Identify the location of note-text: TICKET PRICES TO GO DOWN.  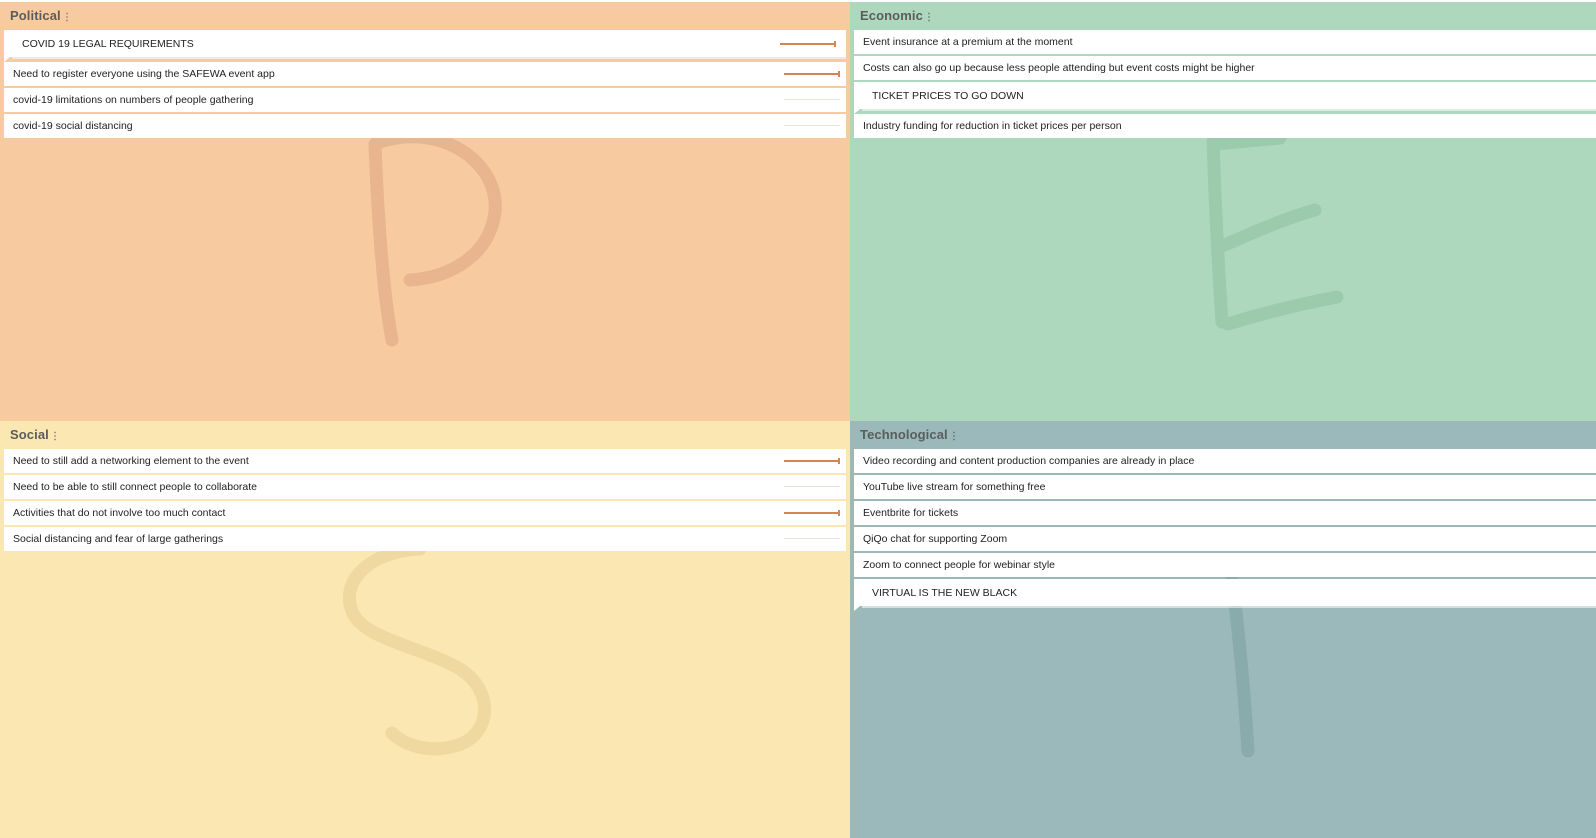
(948, 96).